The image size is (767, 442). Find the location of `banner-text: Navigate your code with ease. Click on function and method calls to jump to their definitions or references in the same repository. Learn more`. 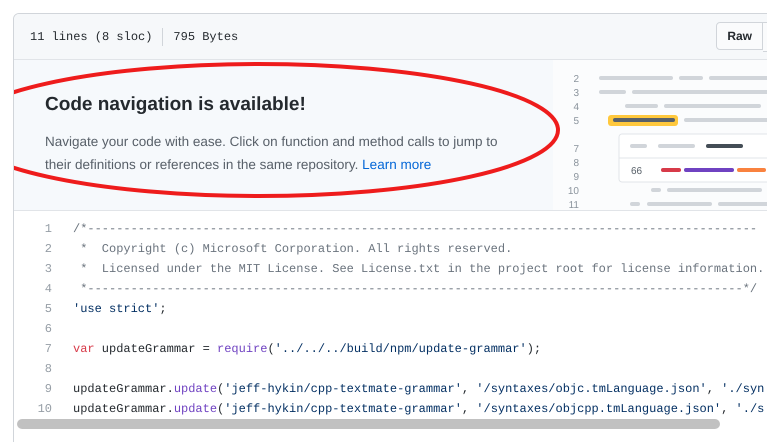

banner-text: Navigate your code with ease. Click on function and method calls to jump to their definitions or references in the same repository. Learn more is located at coordinates (271, 153).